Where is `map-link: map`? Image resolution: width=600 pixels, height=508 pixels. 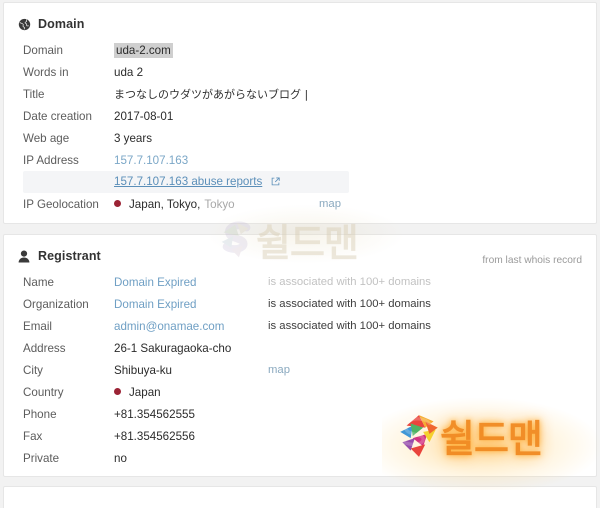 map-link: map is located at coordinates (330, 204).